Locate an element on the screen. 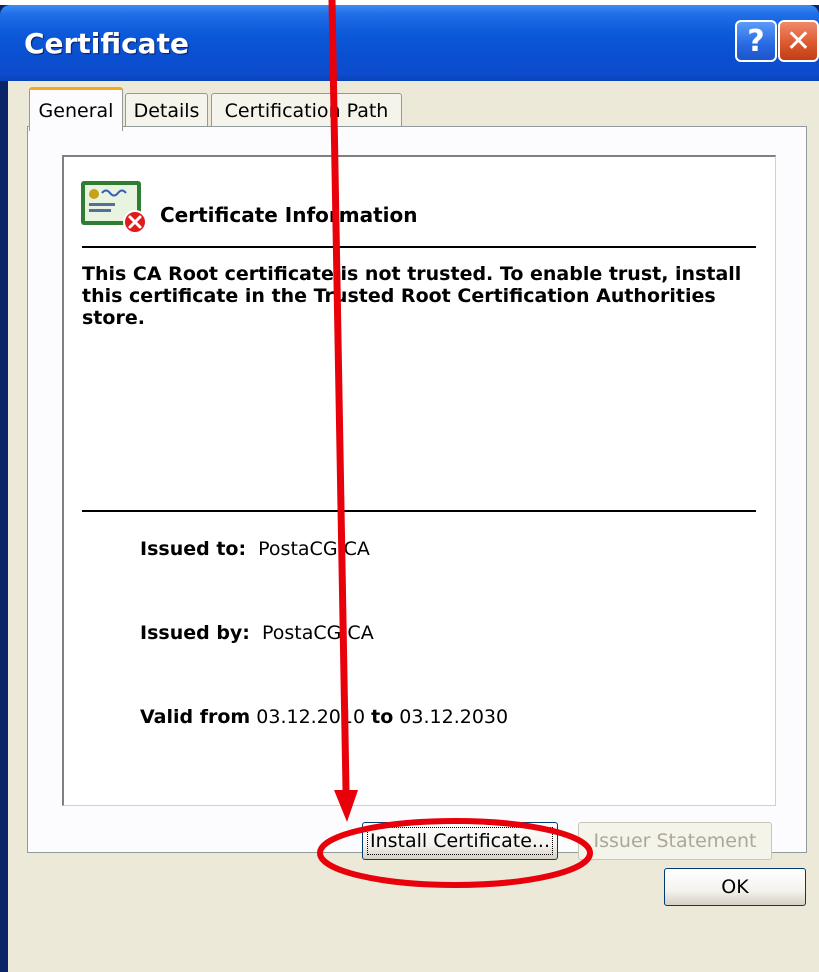 This screenshot has width=819, height=972. tab-certification-path-label: Certification Path is located at coordinates (306, 110).